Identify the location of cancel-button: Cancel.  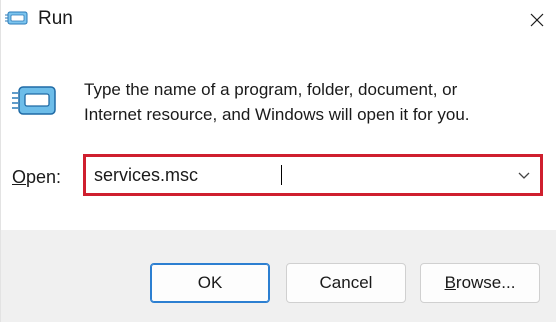
(346, 283).